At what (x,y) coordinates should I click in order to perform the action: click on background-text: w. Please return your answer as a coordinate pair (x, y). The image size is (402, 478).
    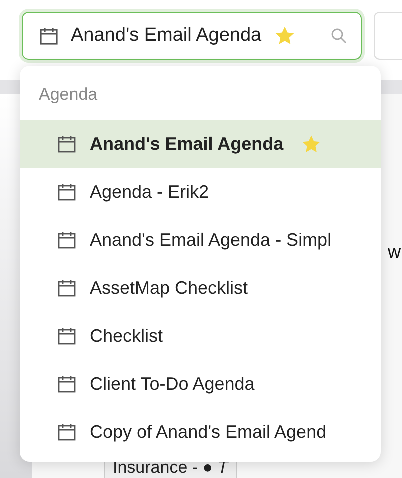
    Looking at the image, I should click on (394, 252).